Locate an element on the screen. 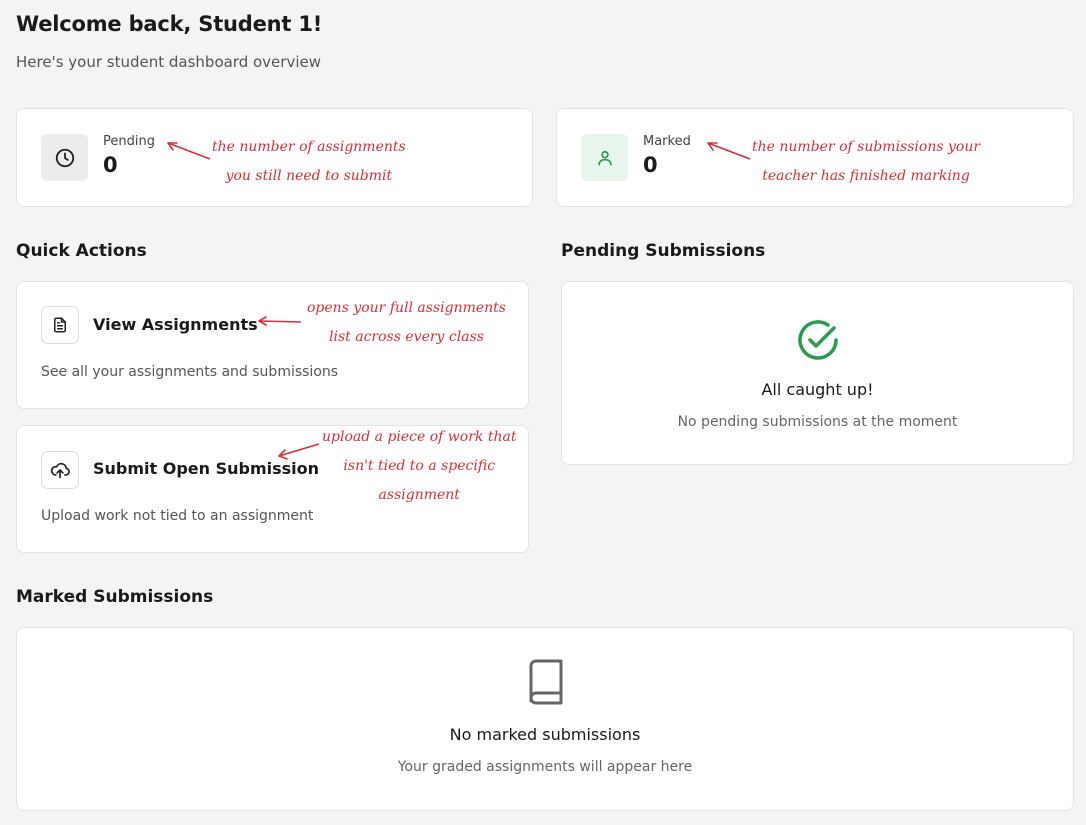 Image resolution: width=1086 pixels, height=825 pixels. marked-submissions-title: Marked Submissions is located at coordinates (115, 597).